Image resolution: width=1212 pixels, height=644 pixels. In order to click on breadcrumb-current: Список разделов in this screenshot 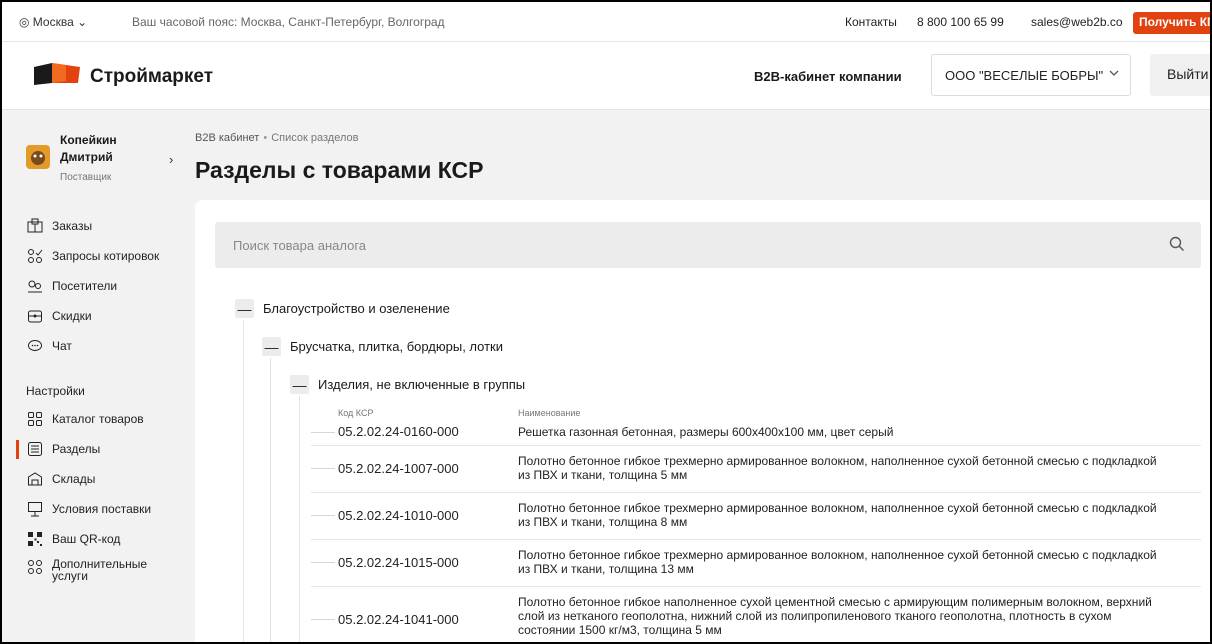, I will do `click(315, 138)`.